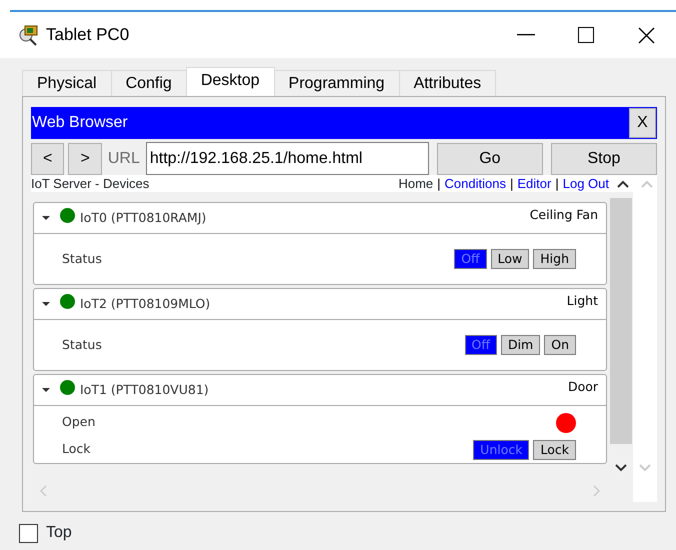 The height and width of the screenshot is (550, 676). I want to click on url-field: http://192.168.25.1/home.html, so click(287, 158).